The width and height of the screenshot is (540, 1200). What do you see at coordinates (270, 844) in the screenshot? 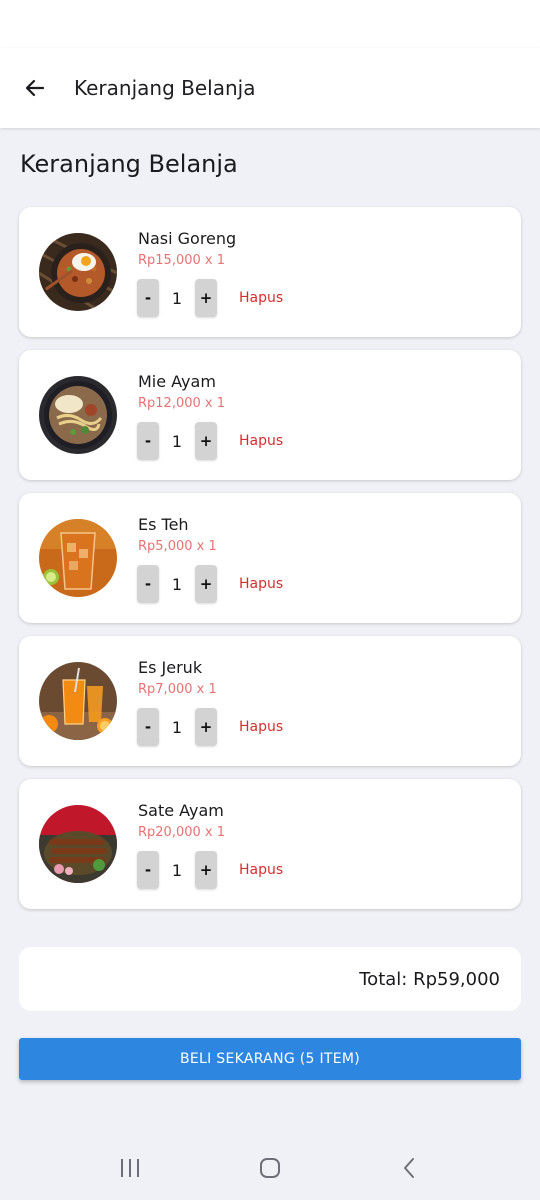
I see `cart-item: Sate Ayam Rp20,000 x 1 - 1 + Hapus` at bounding box center [270, 844].